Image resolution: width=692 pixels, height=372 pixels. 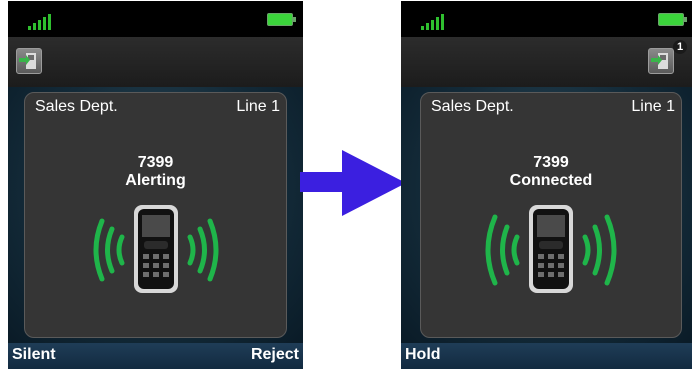 What do you see at coordinates (155, 180) in the screenshot?
I see `call-status: Alerting` at bounding box center [155, 180].